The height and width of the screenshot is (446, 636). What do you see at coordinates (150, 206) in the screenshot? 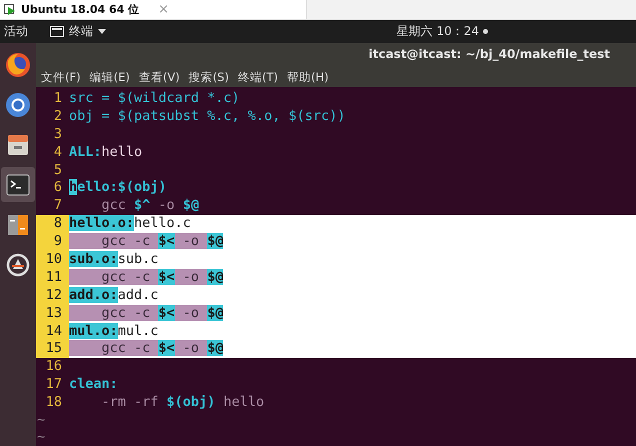
I see `code-line: gcc $^ -o $@` at bounding box center [150, 206].